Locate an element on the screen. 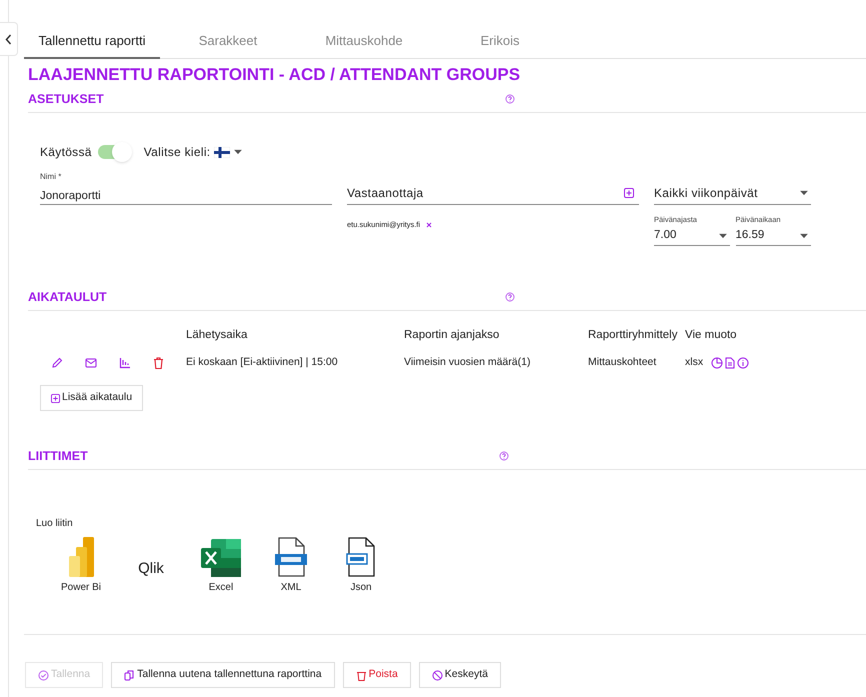  cancel-button: Keskeytä is located at coordinates (459, 675).